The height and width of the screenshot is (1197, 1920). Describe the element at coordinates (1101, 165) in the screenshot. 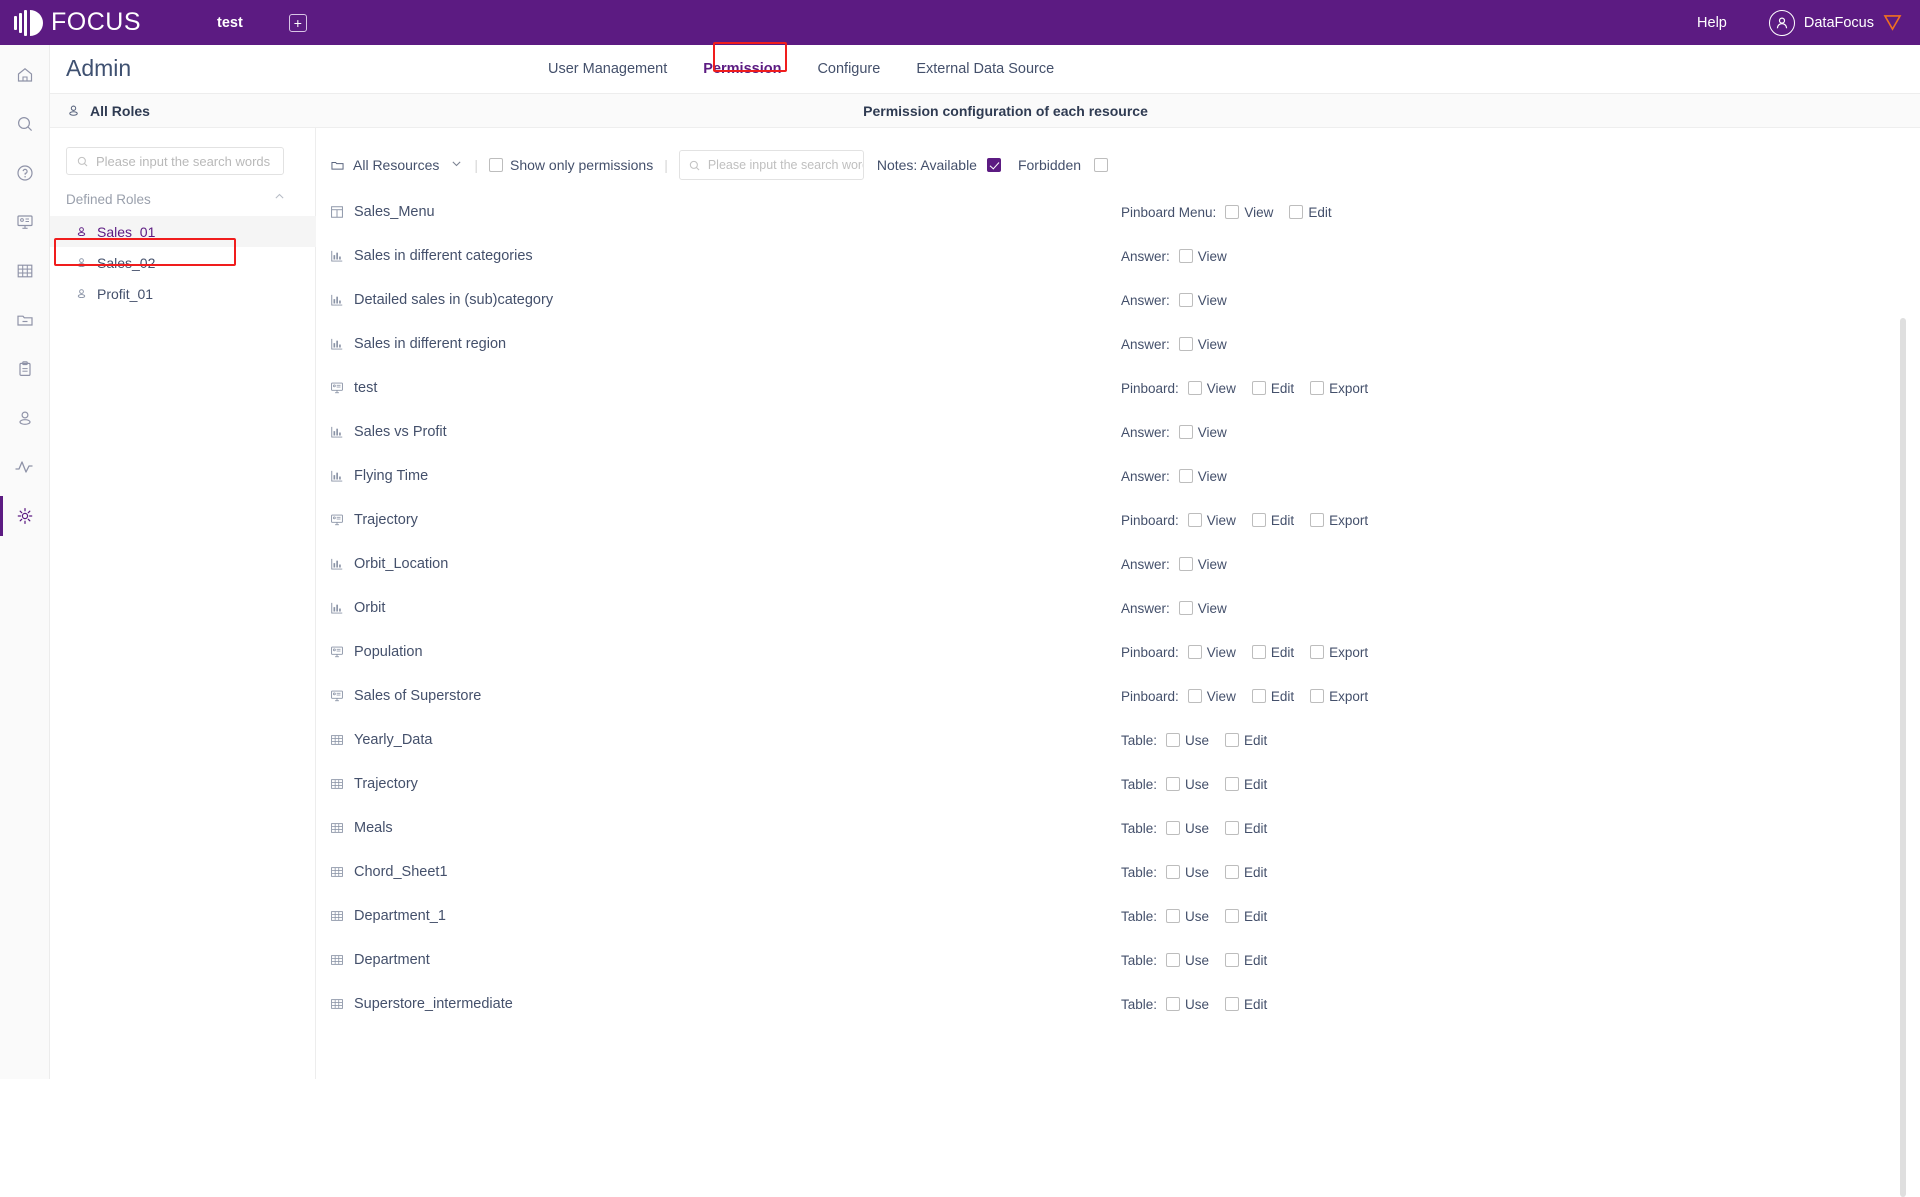

I see `forbidden-checkbox` at that location.